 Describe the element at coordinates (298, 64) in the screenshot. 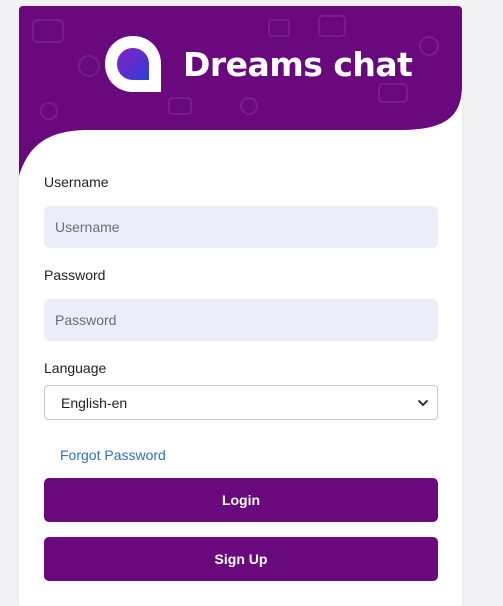

I see `brand-name: Dreams chat` at that location.